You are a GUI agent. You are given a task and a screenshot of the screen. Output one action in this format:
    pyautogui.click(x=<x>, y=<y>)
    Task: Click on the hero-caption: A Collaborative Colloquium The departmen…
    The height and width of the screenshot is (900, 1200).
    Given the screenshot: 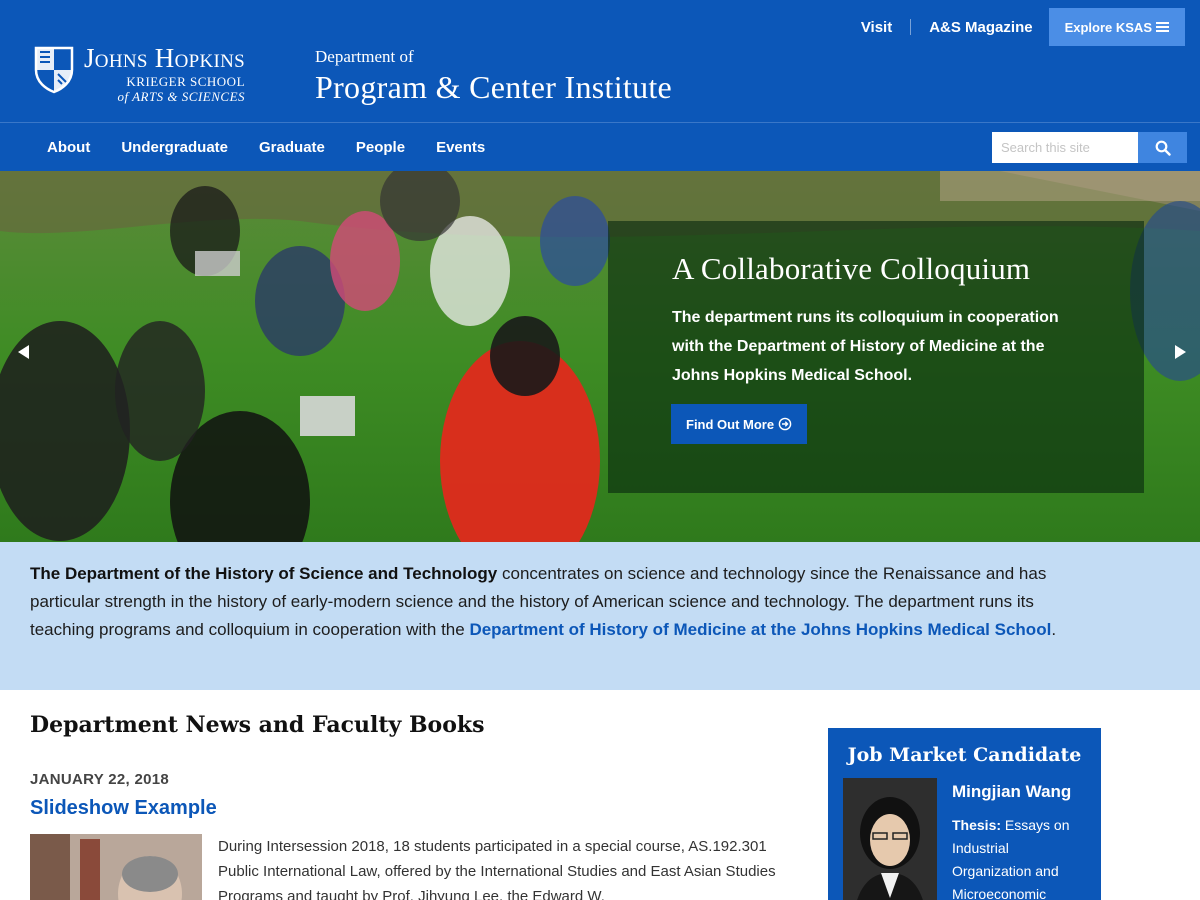 What is the action you would take?
    pyautogui.click(x=876, y=357)
    